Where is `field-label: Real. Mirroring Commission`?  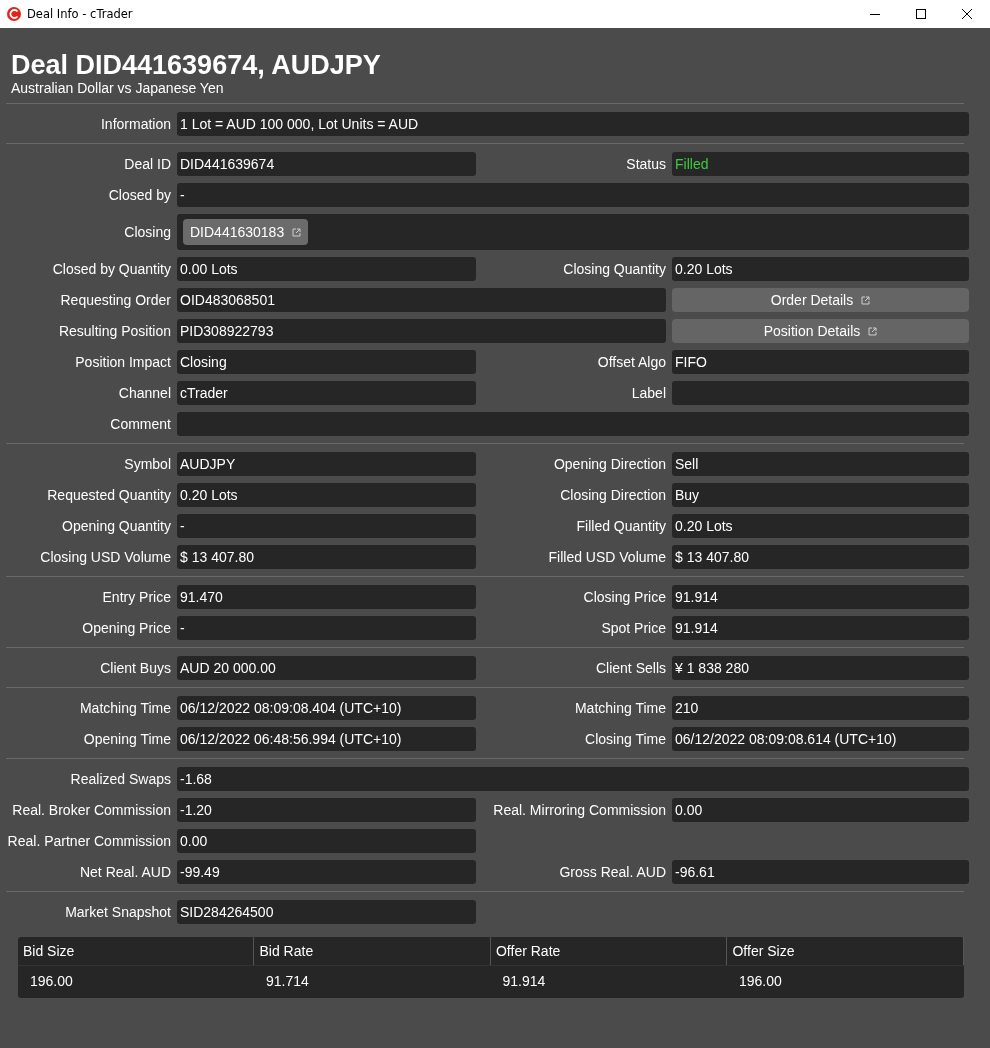
field-label: Real. Mirroring Commission is located at coordinates (579, 810).